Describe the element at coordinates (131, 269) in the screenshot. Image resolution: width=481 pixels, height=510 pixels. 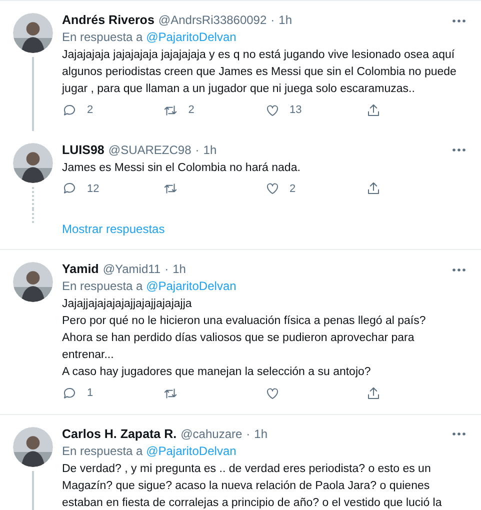
I see `user-handle: @Yamid11` at that location.